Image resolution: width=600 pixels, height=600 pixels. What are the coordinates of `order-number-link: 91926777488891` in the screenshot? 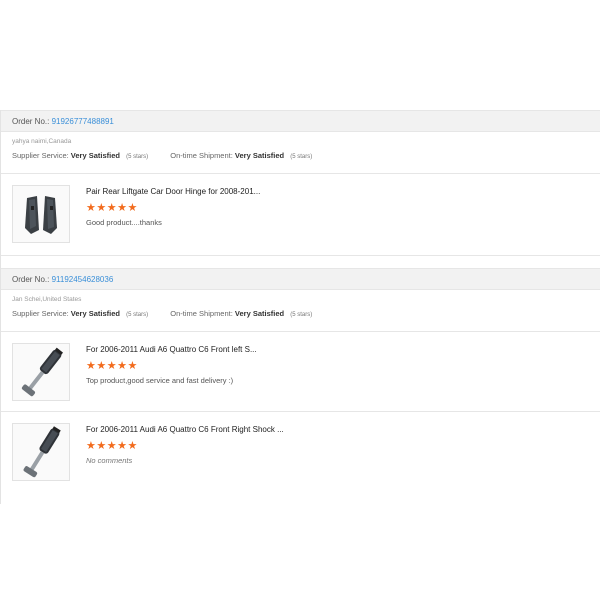 It's located at (83, 121).